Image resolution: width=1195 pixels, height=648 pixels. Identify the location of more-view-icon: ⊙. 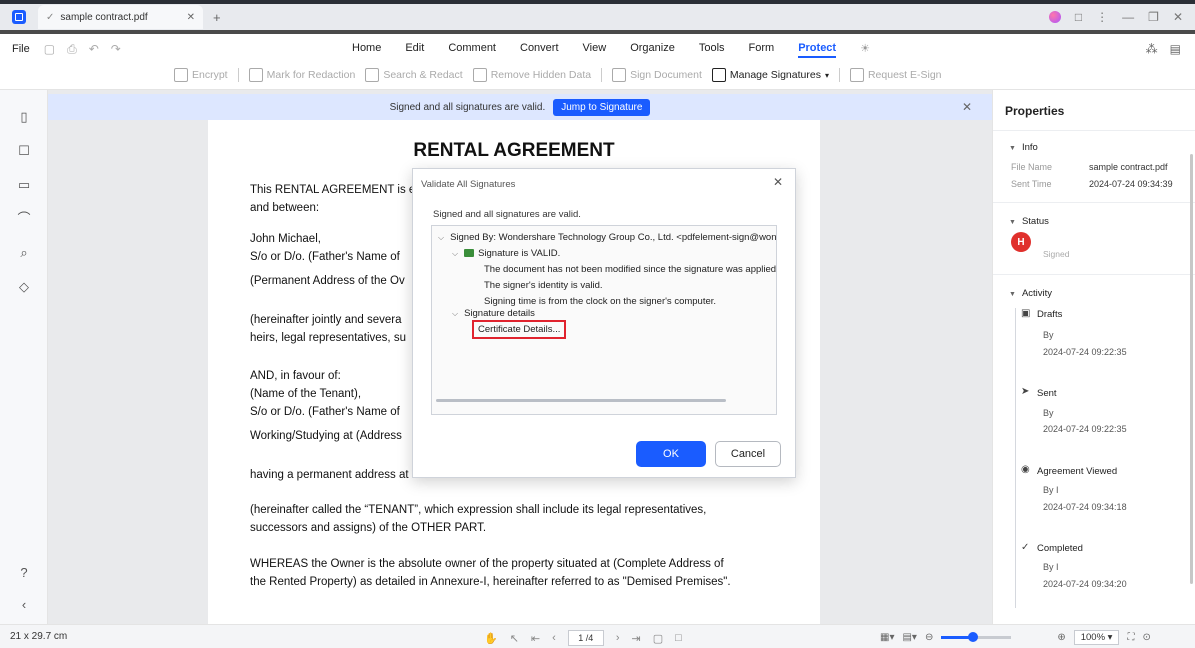
(1146, 637).